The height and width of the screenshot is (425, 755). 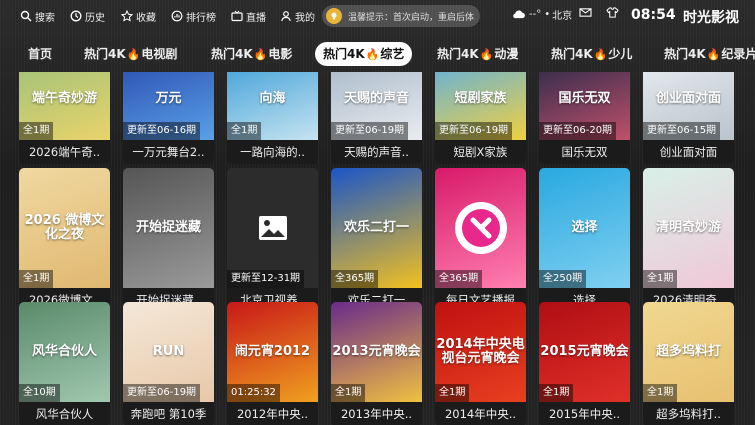 What do you see at coordinates (620, 54) in the screenshot?
I see `tab-label-suffix: 少儿` at bounding box center [620, 54].